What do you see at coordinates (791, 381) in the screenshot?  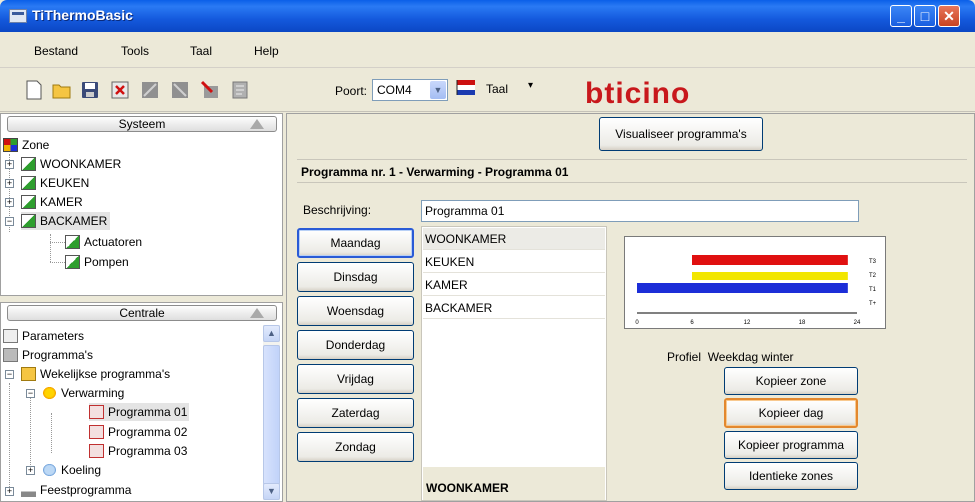 I see `copy-zone-button: Kopieer zone` at bounding box center [791, 381].